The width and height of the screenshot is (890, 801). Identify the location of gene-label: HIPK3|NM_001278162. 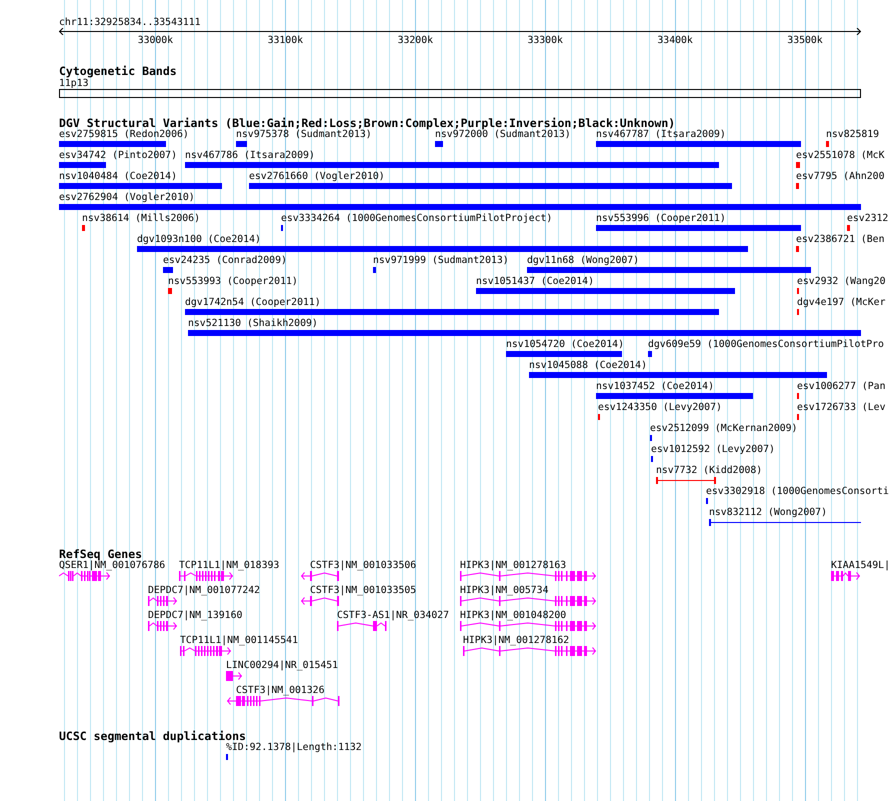
(516, 641).